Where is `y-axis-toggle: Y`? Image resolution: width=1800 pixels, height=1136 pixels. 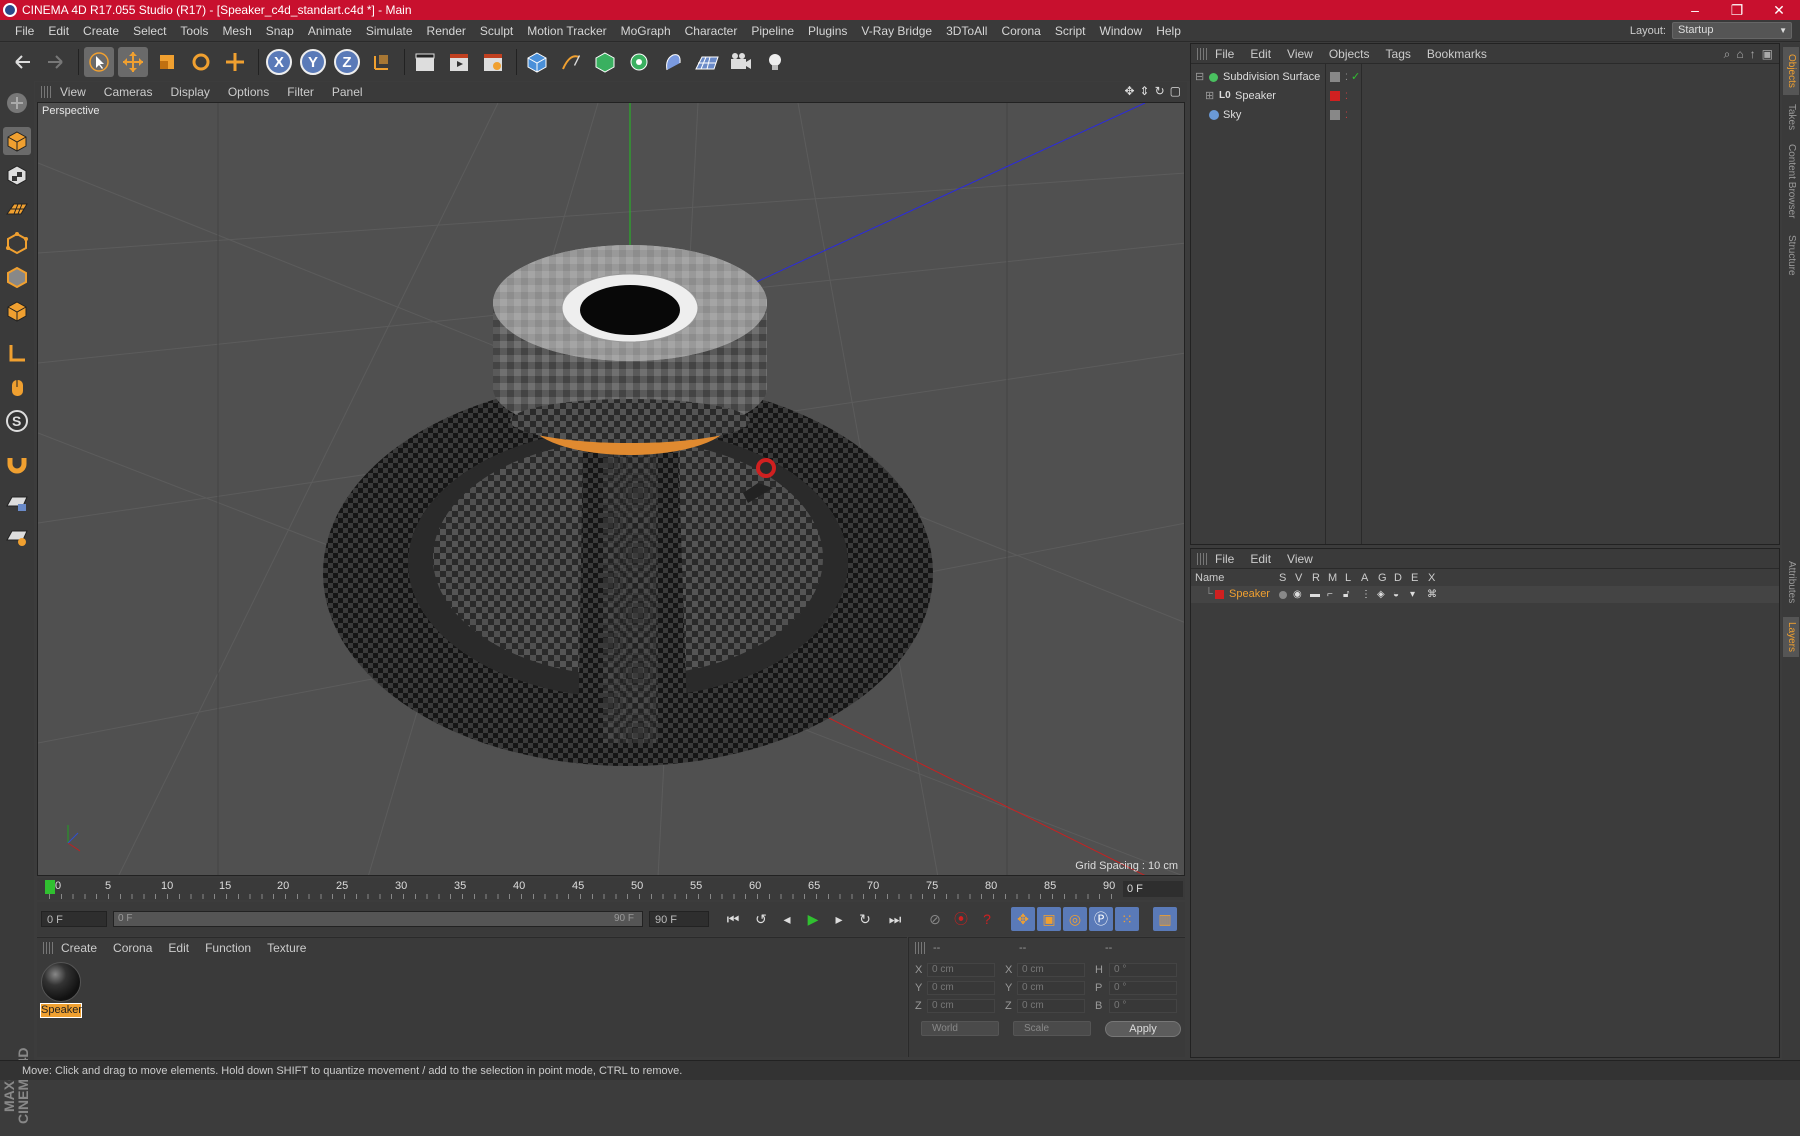 y-axis-toggle: Y is located at coordinates (313, 62).